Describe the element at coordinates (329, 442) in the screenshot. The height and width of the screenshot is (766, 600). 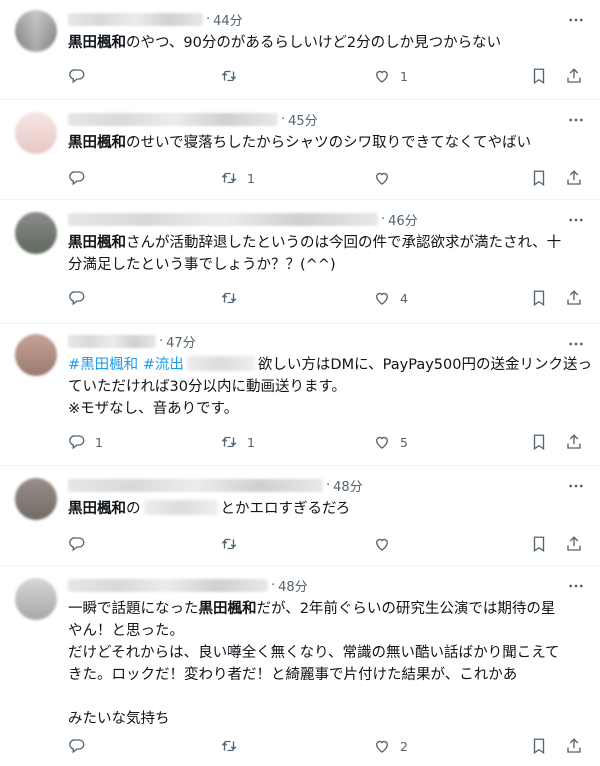
I see `tweet-actions: 1 1 5` at that location.